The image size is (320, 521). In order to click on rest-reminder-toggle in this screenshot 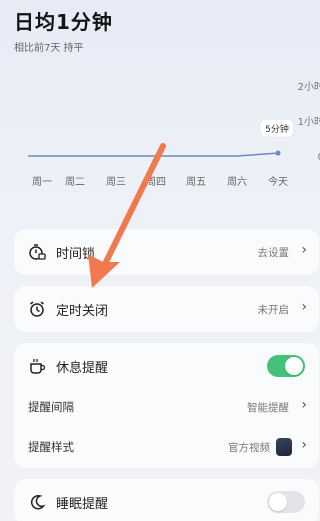, I will do `click(286, 366)`.